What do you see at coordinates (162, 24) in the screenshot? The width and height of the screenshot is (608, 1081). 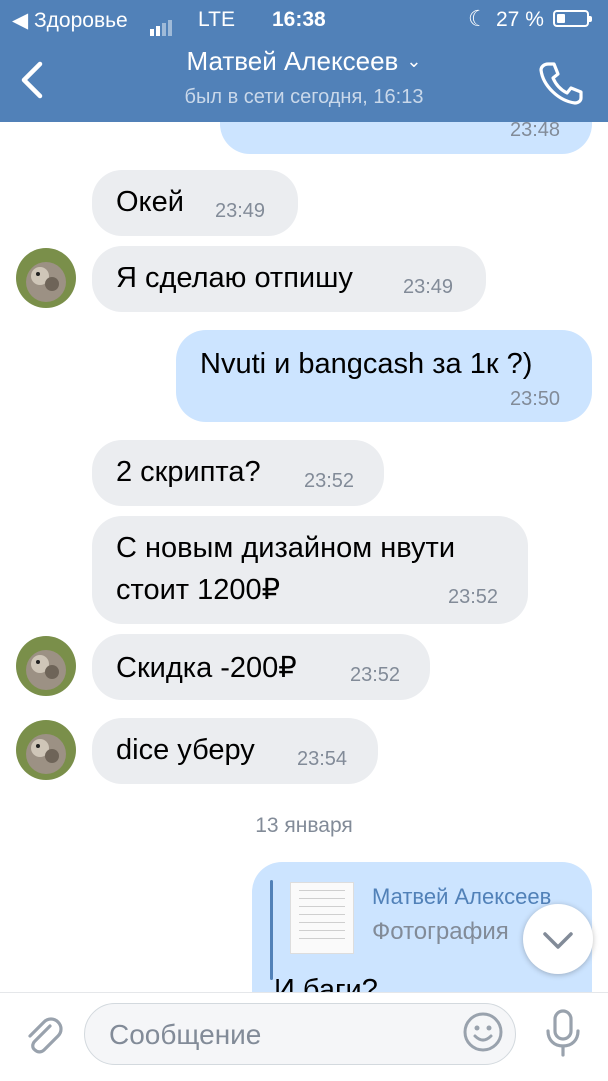 I see `signal-icon` at bounding box center [162, 24].